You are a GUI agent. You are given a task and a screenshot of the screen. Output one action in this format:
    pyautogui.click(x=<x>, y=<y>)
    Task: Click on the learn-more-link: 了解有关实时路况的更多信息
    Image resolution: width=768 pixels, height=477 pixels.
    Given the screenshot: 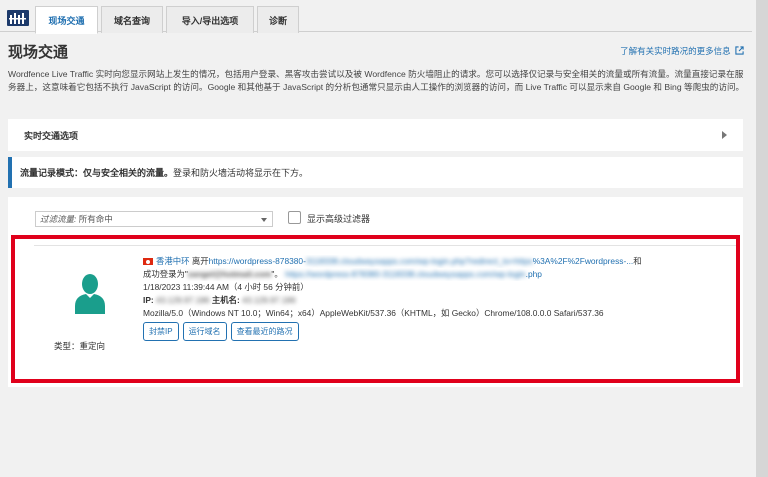 What is the action you would take?
    pyautogui.click(x=682, y=51)
    